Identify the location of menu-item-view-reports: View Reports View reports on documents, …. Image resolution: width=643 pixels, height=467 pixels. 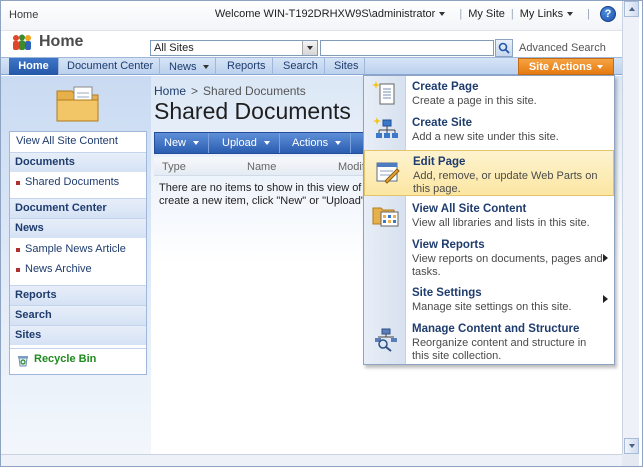
(489, 258).